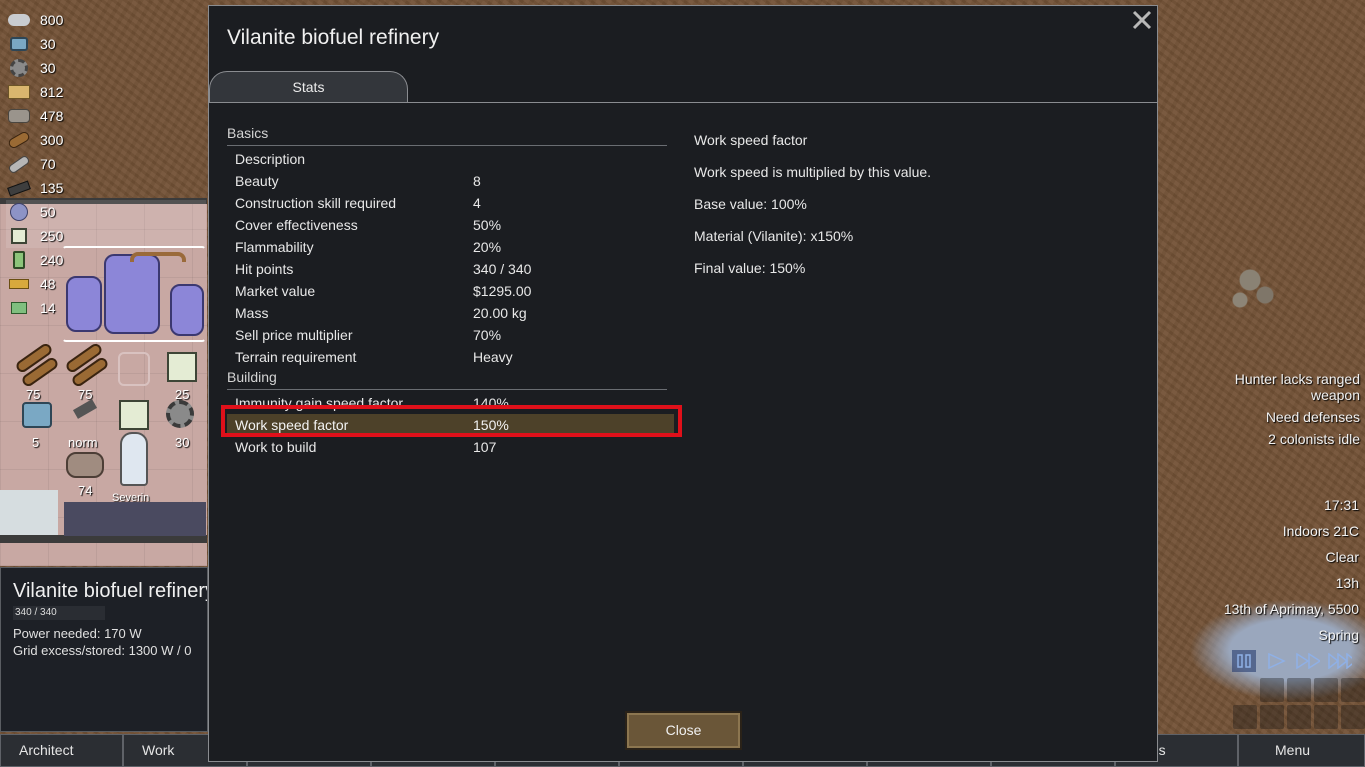 This screenshot has height=767, width=1365. I want to click on stat-value: $1295.00, so click(502, 291).